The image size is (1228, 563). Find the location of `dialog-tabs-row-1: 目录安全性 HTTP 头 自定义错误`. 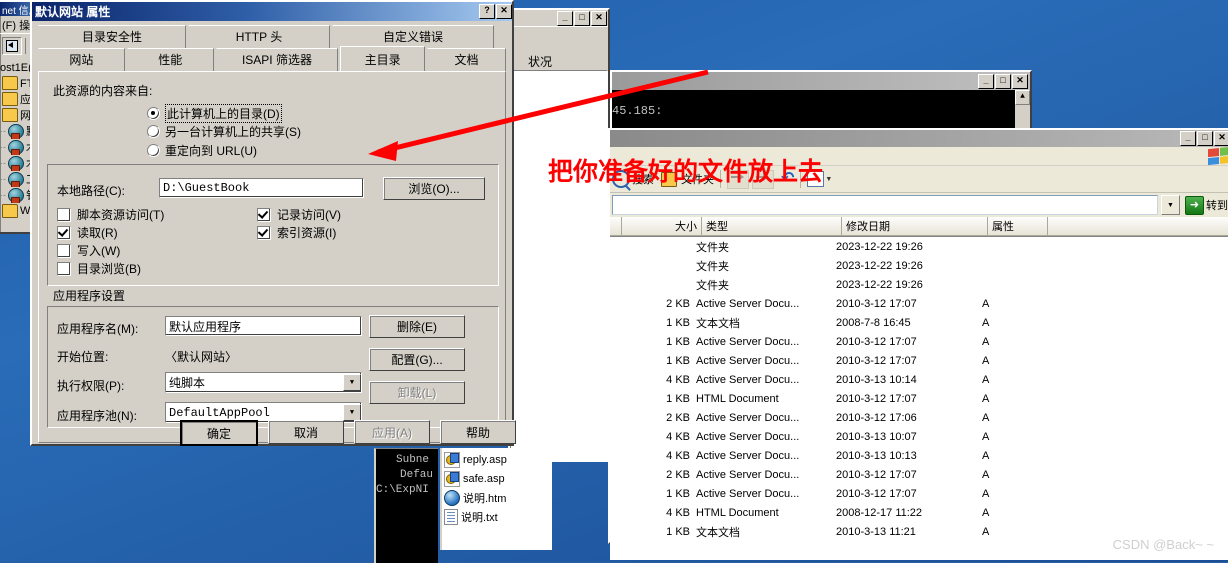

dialog-tabs-row-1: 目录安全性 HTTP 头 自定义错误 is located at coordinates (272, 36).